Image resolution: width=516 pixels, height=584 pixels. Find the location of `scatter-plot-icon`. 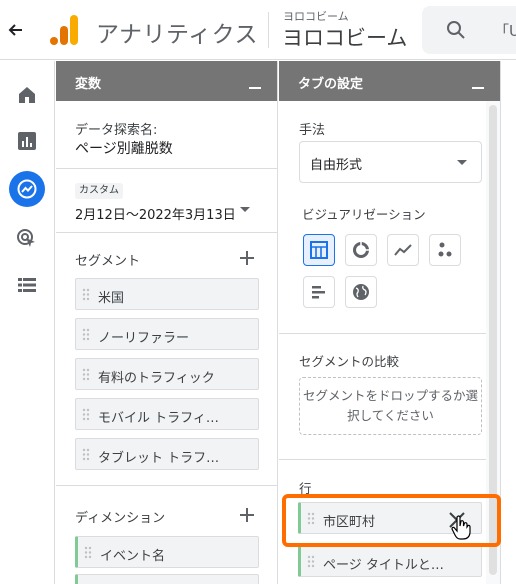

scatter-plot-icon is located at coordinates (445, 249).